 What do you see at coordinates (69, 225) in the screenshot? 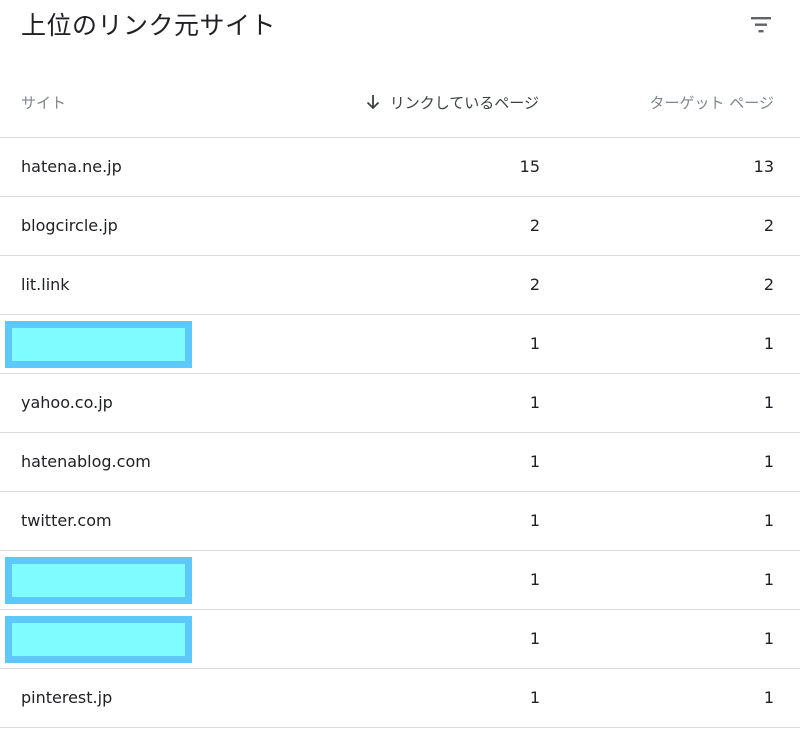
I see `site-name: blogcircle.jp` at bounding box center [69, 225].